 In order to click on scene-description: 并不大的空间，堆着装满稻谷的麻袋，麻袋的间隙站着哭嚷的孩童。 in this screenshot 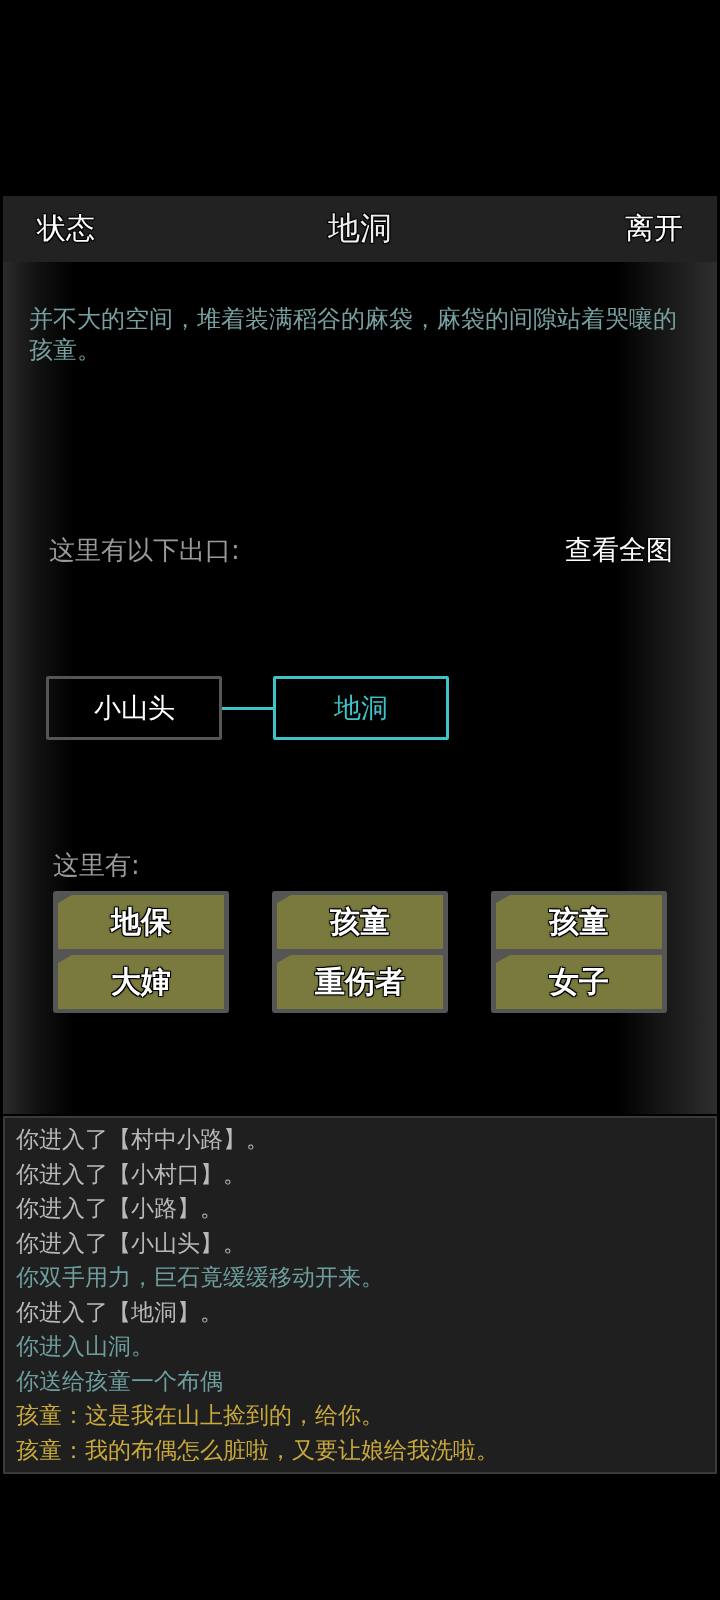, I will do `click(353, 335)`.